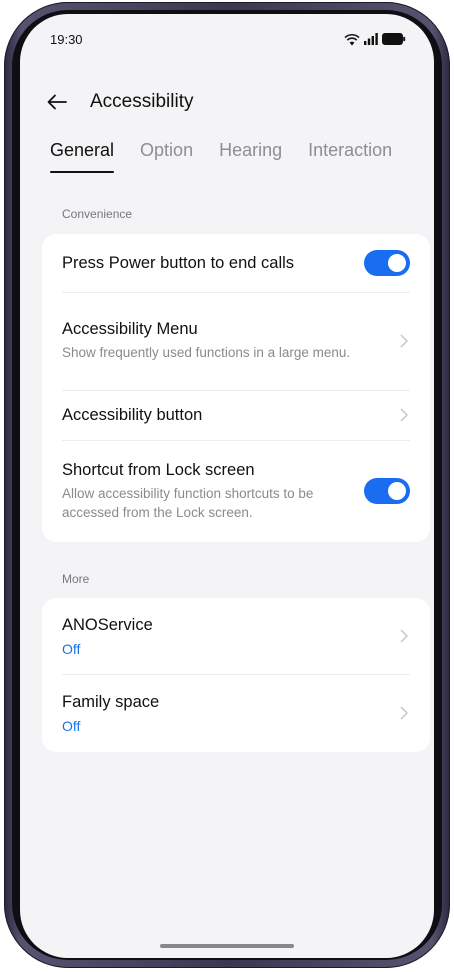  I want to click on tab-interaction: Interaction, so click(350, 156).